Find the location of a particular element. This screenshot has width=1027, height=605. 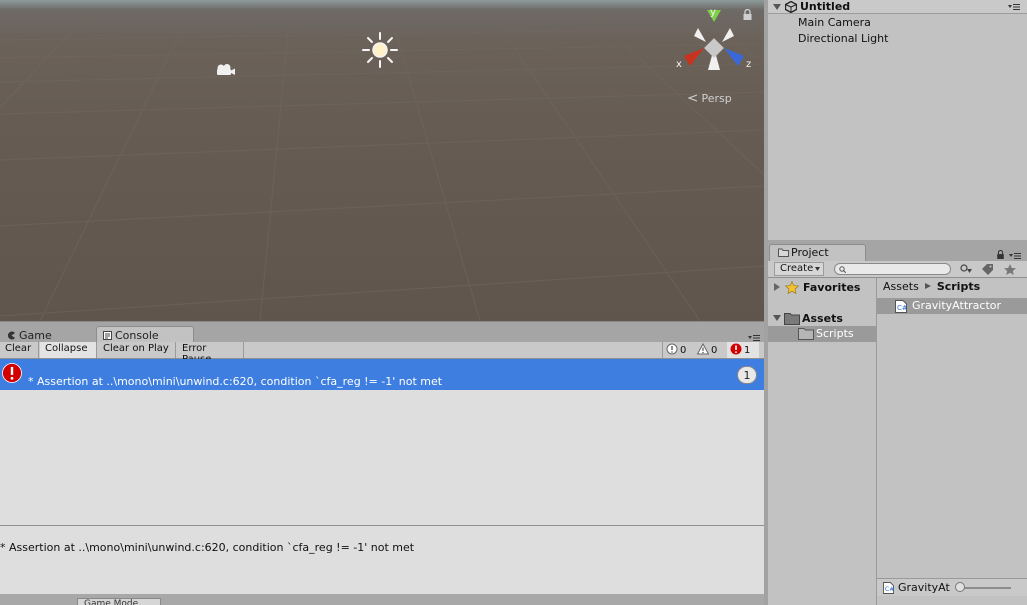

hierarchy-item-directional-light: Directional Light is located at coordinates (843, 38).